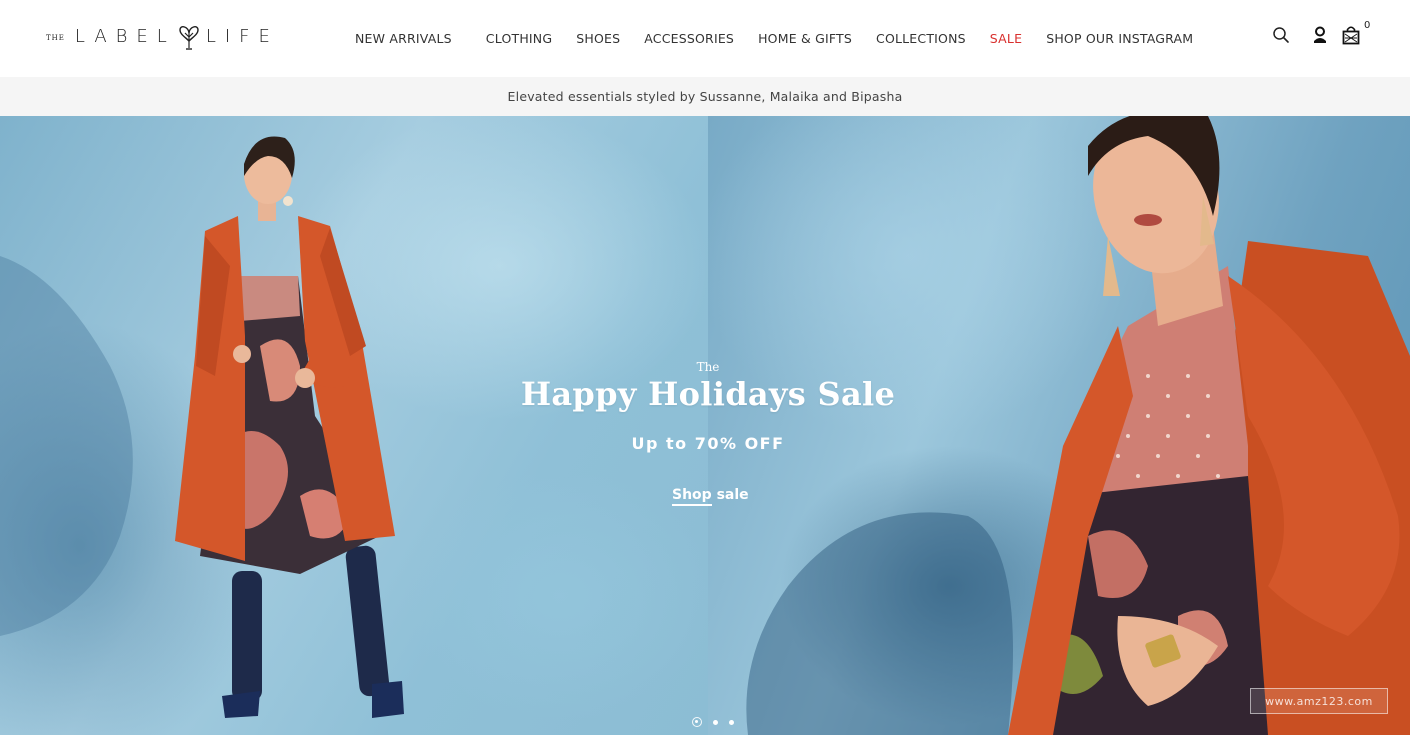  I want to click on brand-logo: THE LABEL LIFE, so click(162, 36).